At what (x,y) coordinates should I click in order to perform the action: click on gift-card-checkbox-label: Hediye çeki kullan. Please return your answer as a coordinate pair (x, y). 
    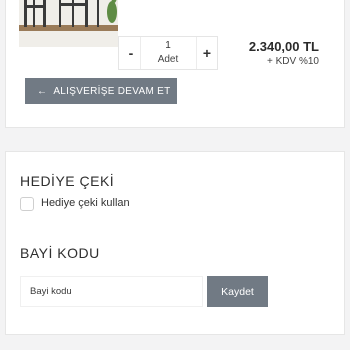
    Looking at the image, I should click on (85, 203).